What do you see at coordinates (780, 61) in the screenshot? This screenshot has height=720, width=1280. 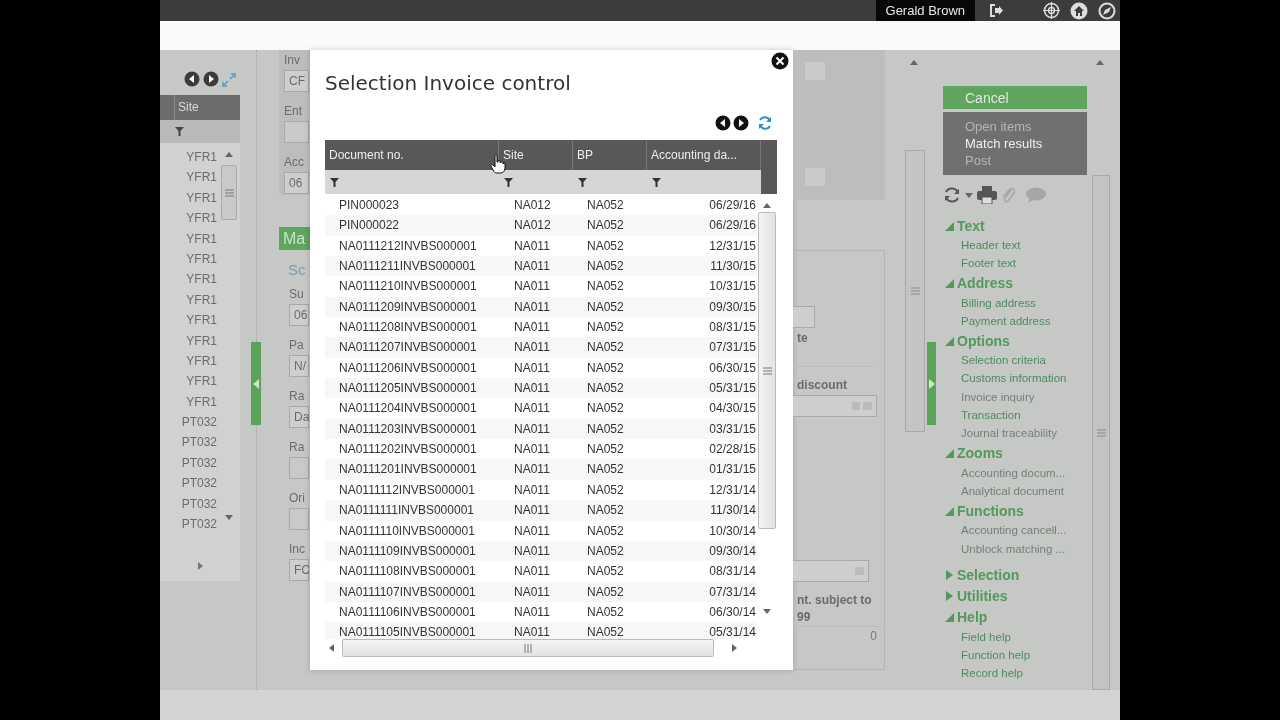 I see `close-icon` at bounding box center [780, 61].